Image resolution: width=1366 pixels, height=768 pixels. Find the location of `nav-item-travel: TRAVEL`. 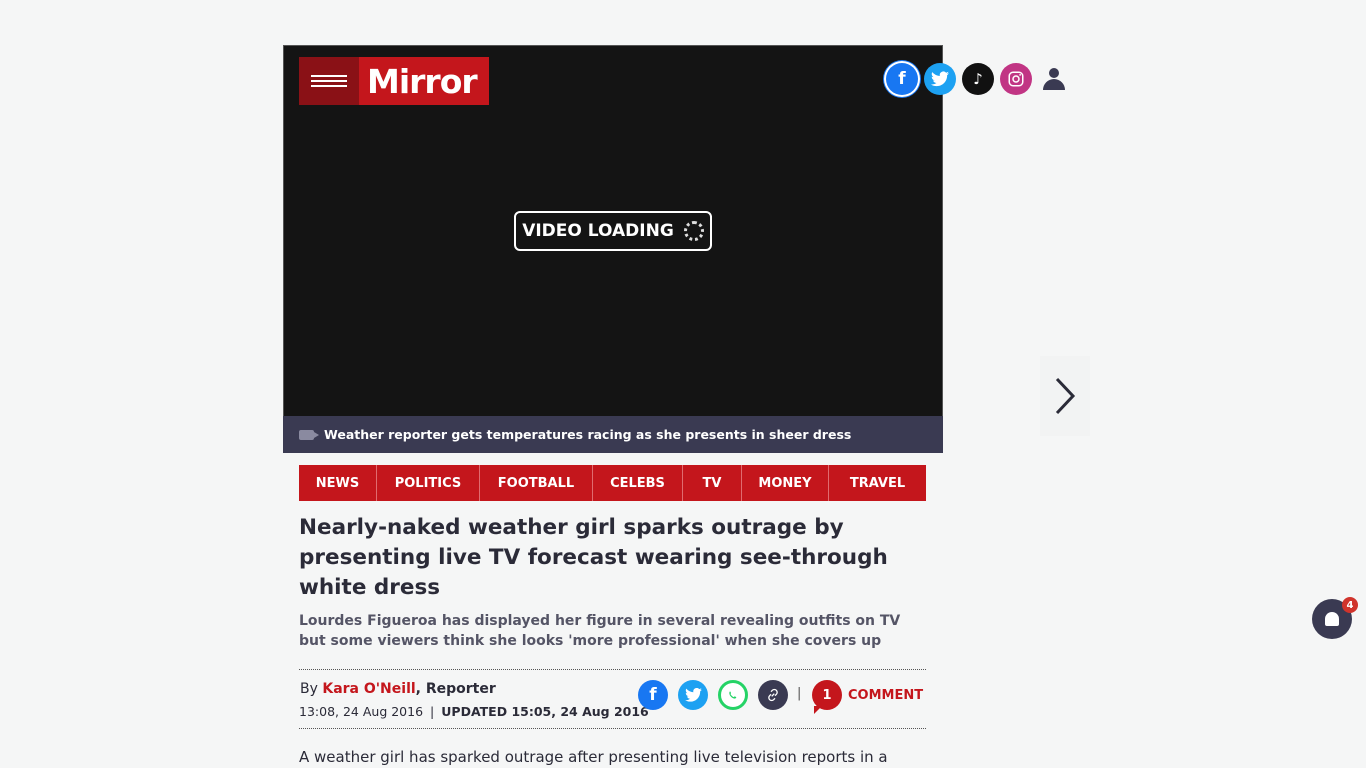

nav-item-travel: TRAVEL is located at coordinates (877, 483).